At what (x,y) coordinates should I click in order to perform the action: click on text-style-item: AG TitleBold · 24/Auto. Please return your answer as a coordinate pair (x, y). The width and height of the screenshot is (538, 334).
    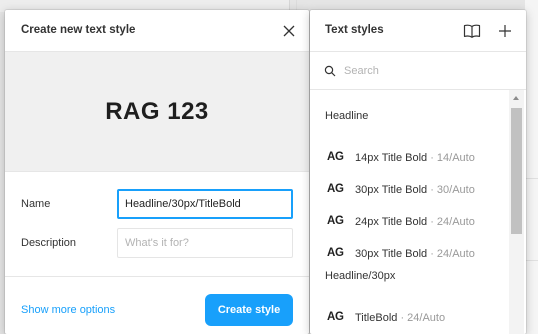
    Looking at the image, I should click on (410, 318).